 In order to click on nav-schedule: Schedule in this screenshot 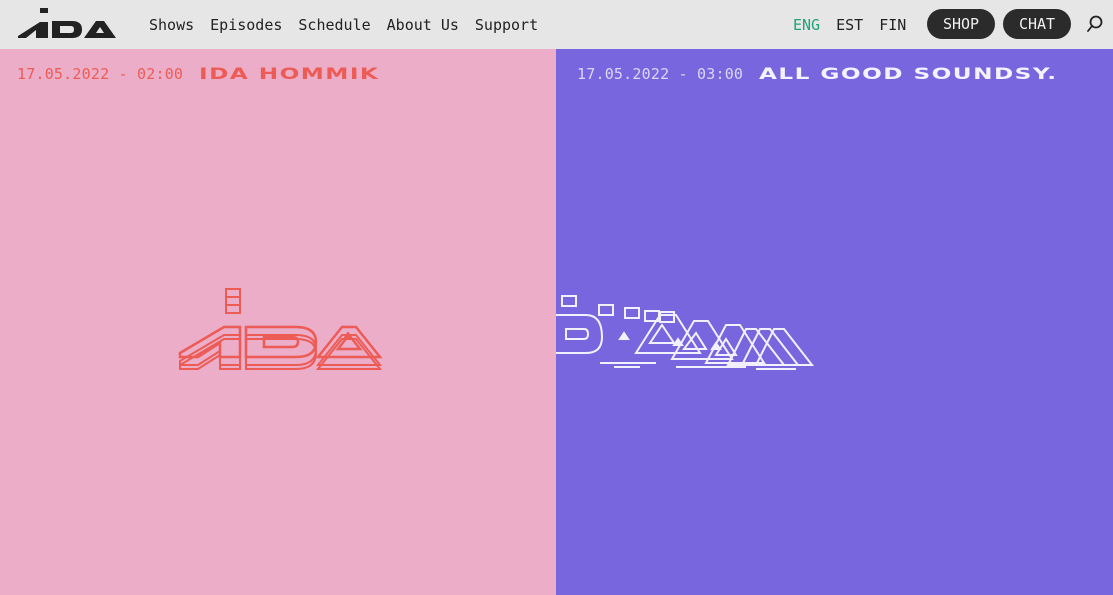, I will do `click(334, 25)`.